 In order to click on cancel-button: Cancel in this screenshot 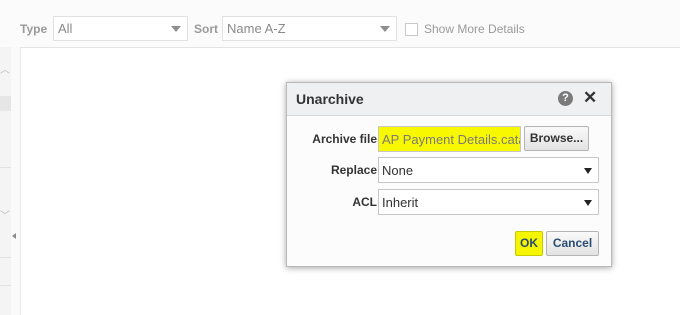, I will do `click(572, 243)`.